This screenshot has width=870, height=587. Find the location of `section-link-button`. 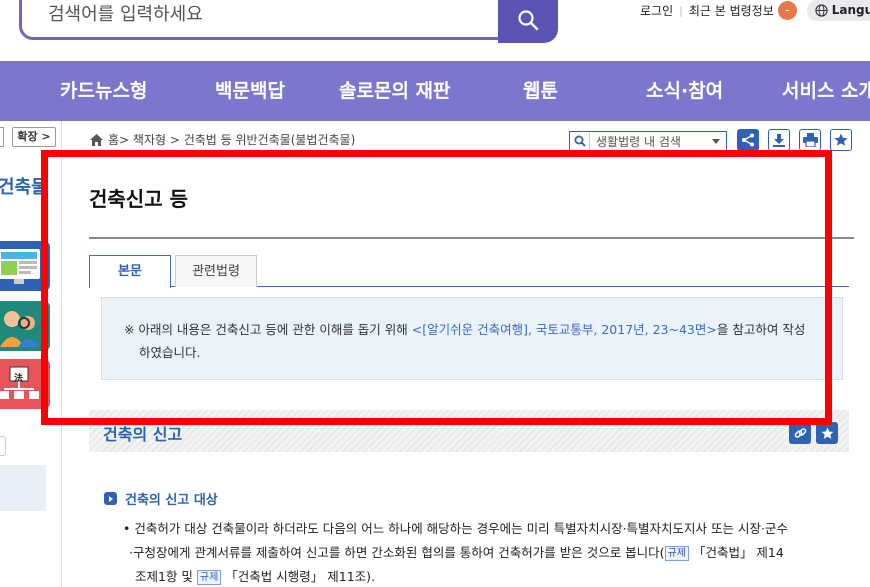

section-link-button is located at coordinates (800, 433).